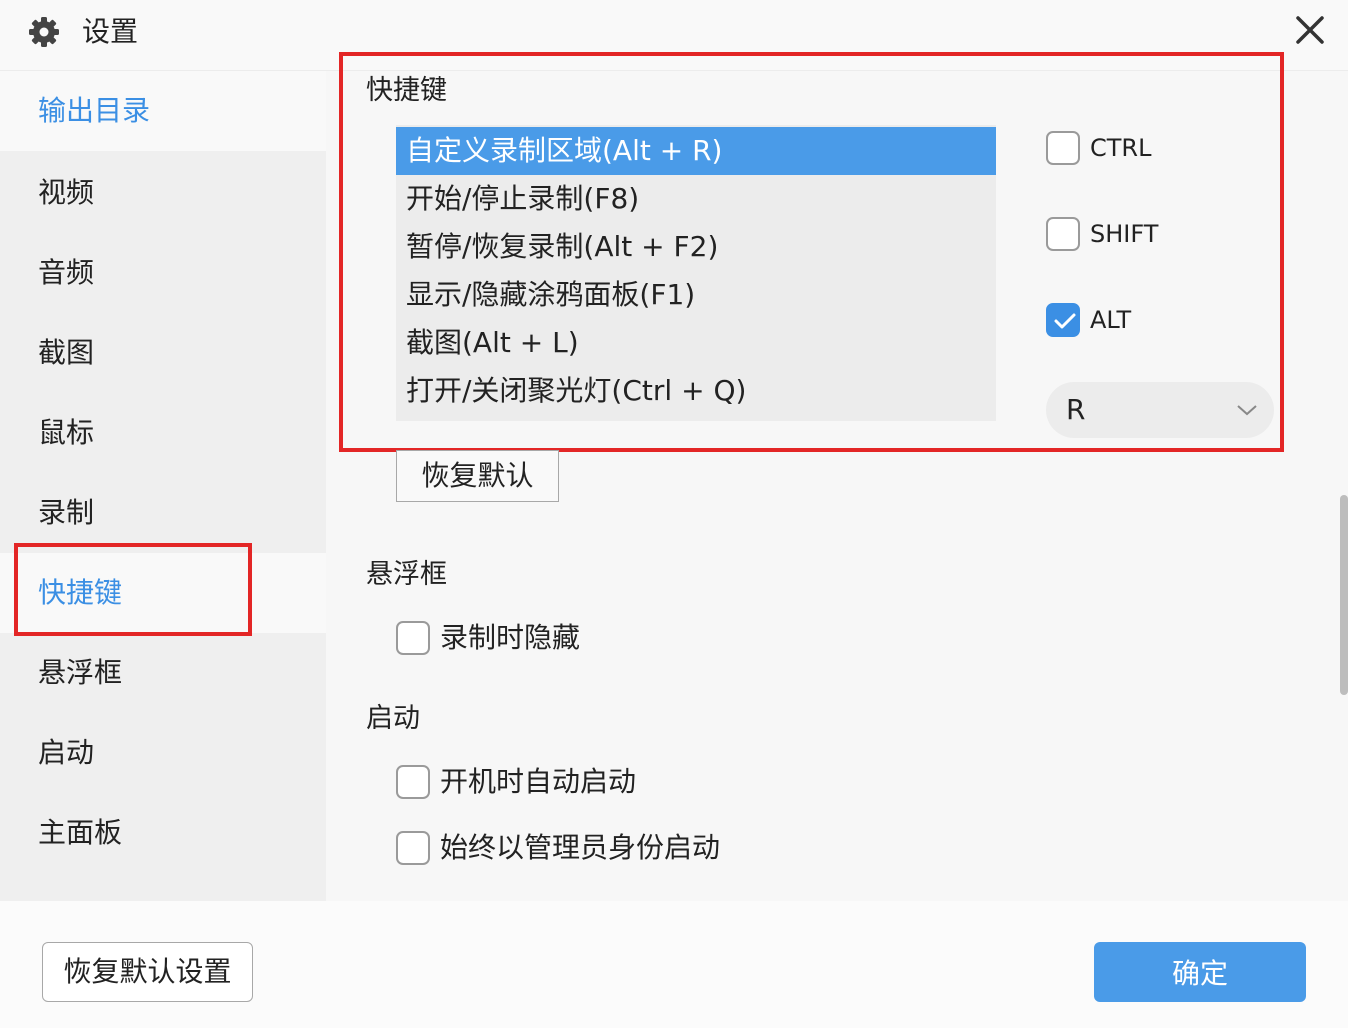  Describe the element at coordinates (477, 476) in the screenshot. I see `restore-hotkeys-button: 恢复默认` at that location.